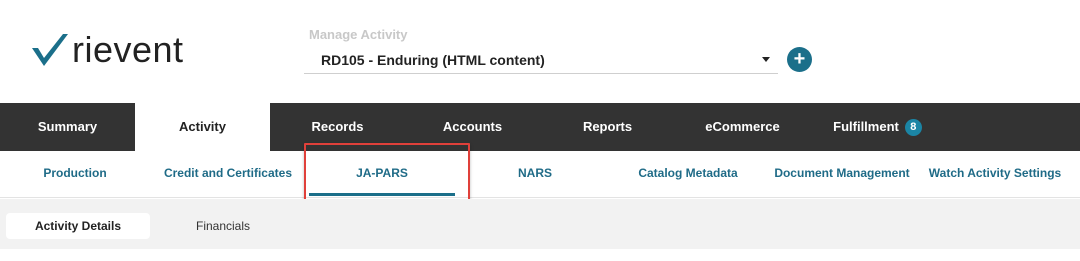 Image resolution: width=1080 pixels, height=261 pixels. I want to click on tab-activity-details: Activity Details, so click(78, 226).